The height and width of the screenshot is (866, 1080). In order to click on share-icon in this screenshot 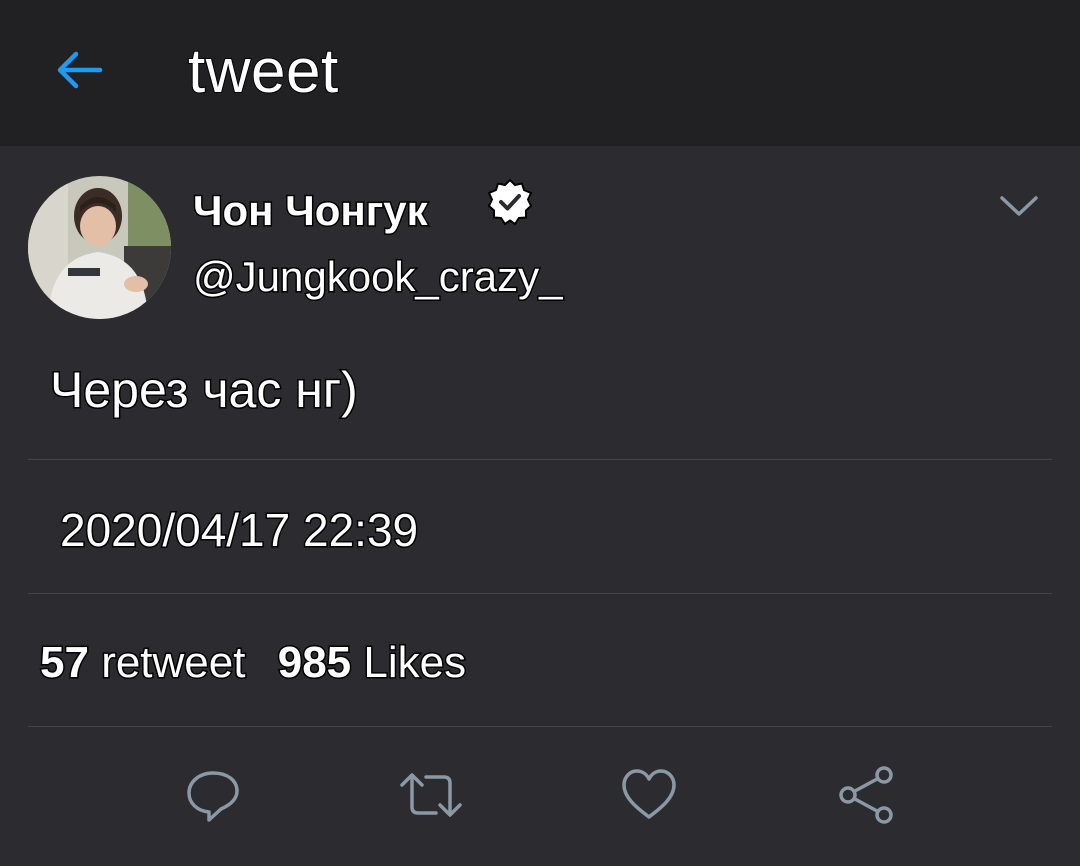, I will do `click(866, 795)`.